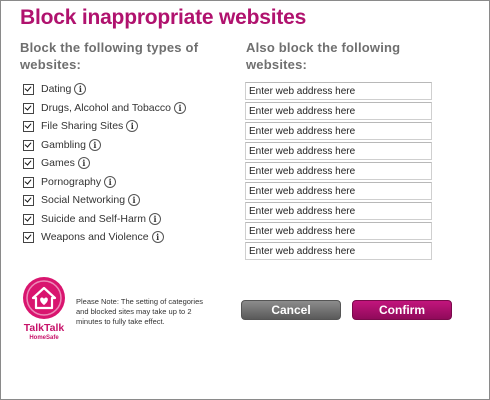  I want to click on confirm-button: Confirm, so click(402, 310).